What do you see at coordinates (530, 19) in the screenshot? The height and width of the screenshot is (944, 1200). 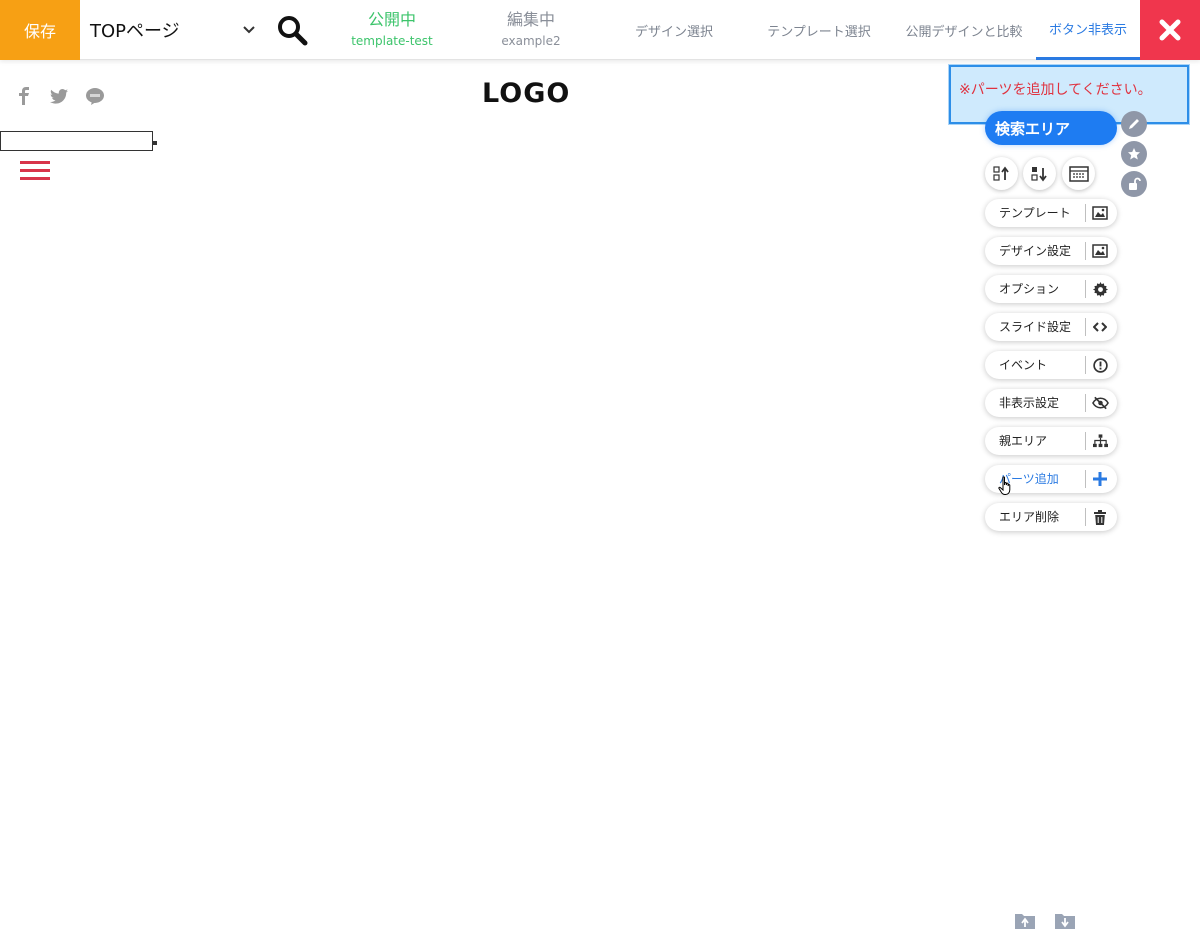 I see `editing-status-title: 編集中` at bounding box center [530, 19].